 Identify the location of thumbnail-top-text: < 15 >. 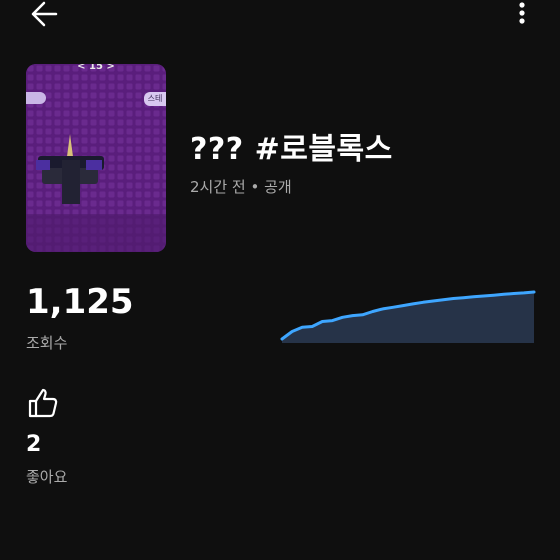
(96, 68).